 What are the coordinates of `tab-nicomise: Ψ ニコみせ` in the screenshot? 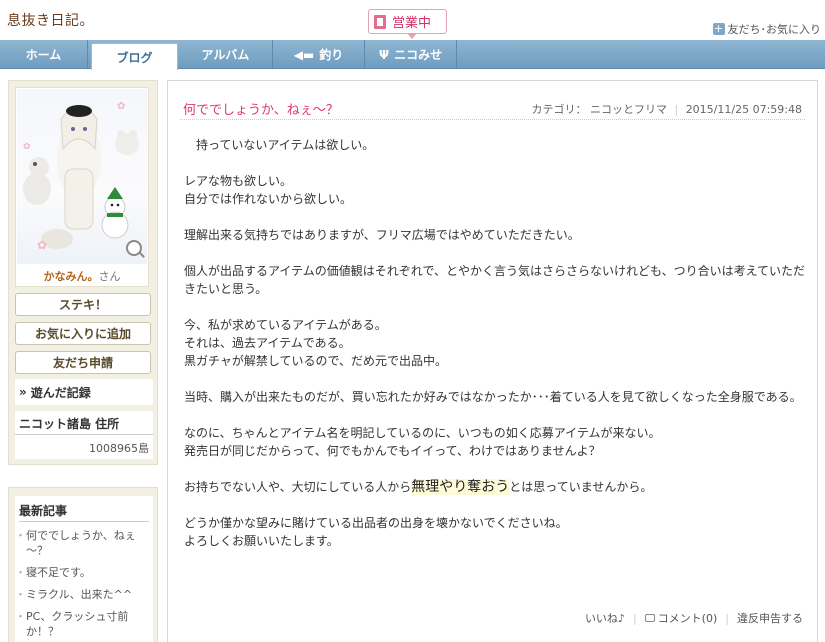 It's located at (411, 54).